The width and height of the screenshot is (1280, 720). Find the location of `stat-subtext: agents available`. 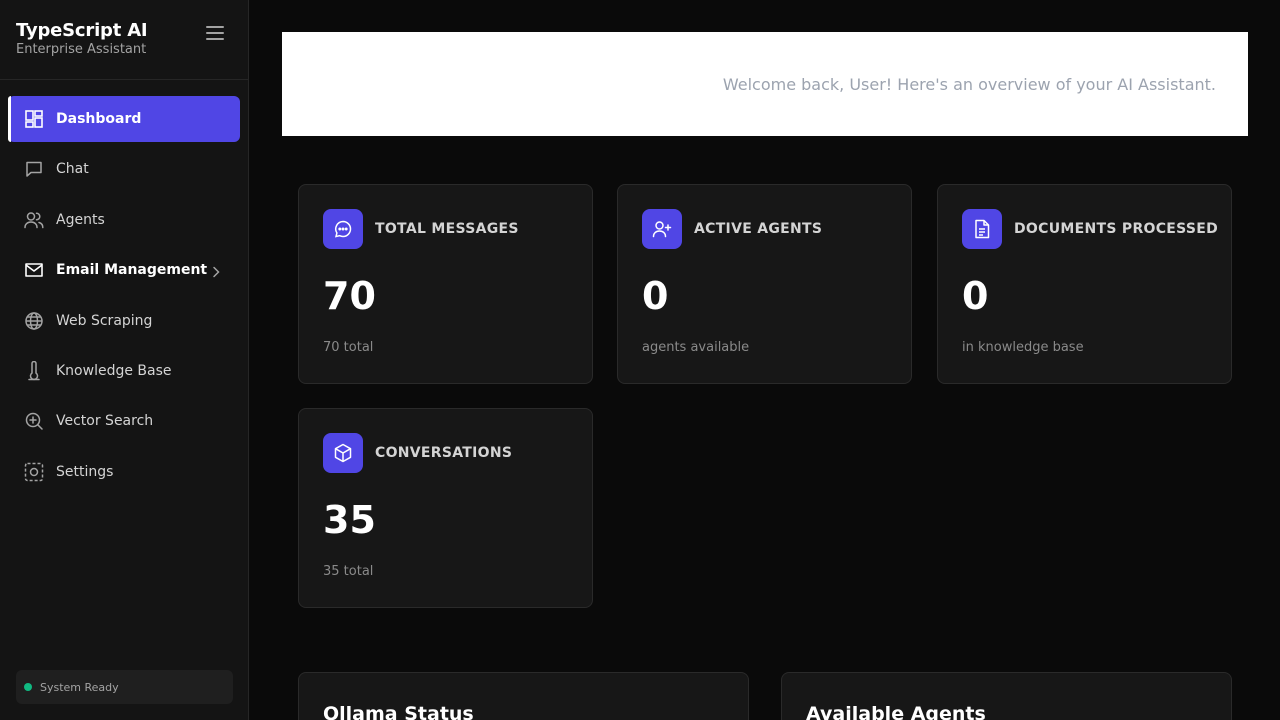

stat-subtext: agents available is located at coordinates (696, 347).